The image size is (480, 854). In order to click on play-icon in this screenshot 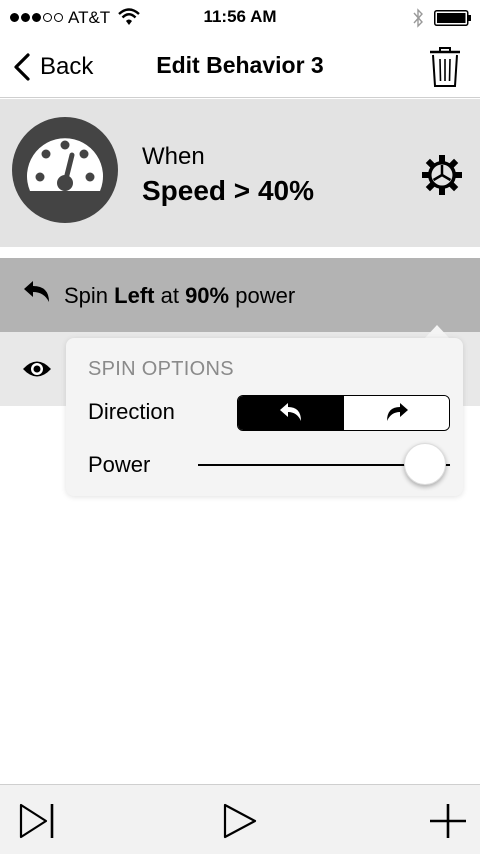, I will do `click(242, 821)`.